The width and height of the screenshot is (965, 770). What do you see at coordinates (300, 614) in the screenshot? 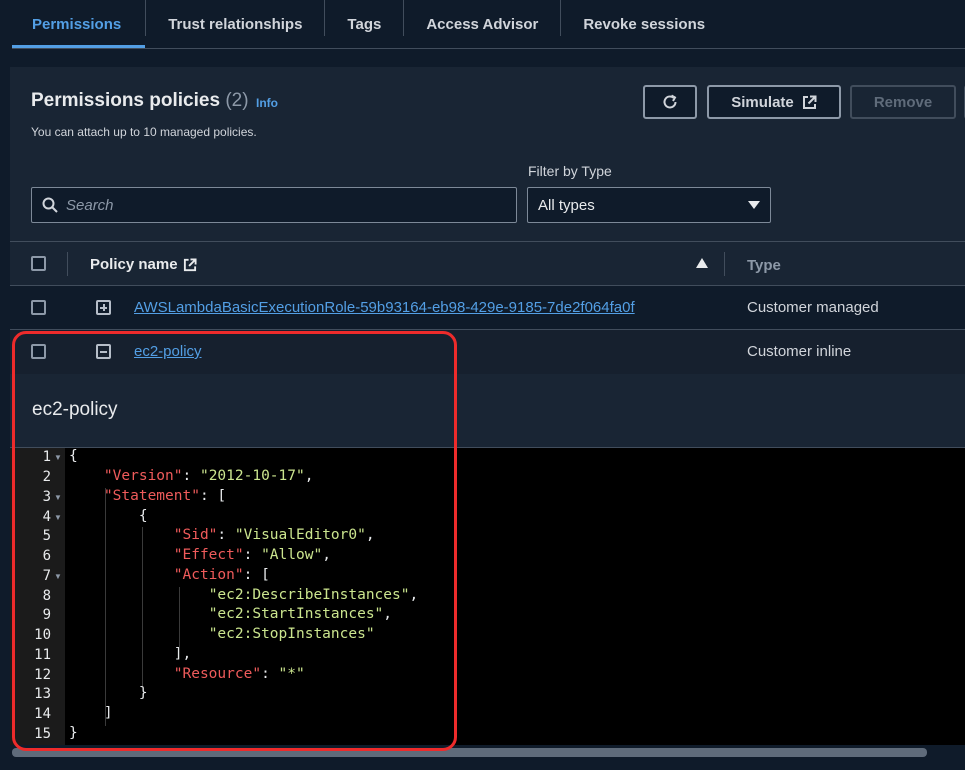
I see `code-line: "ec2:StartInstances",` at bounding box center [300, 614].